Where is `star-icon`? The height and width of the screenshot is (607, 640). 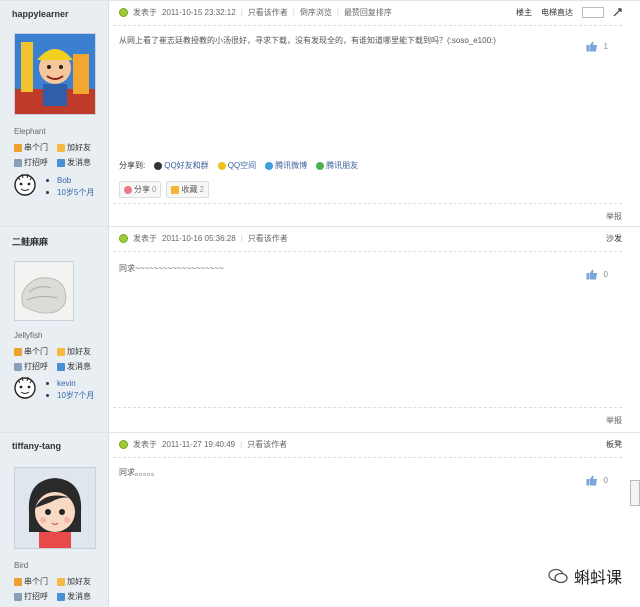
star-icon is located at coordinates (175, 189).